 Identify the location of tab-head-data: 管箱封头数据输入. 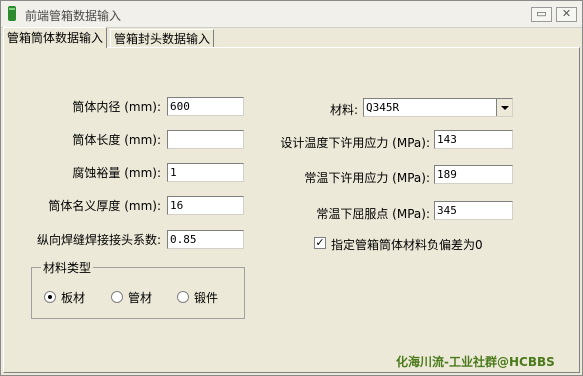
(162, 38).